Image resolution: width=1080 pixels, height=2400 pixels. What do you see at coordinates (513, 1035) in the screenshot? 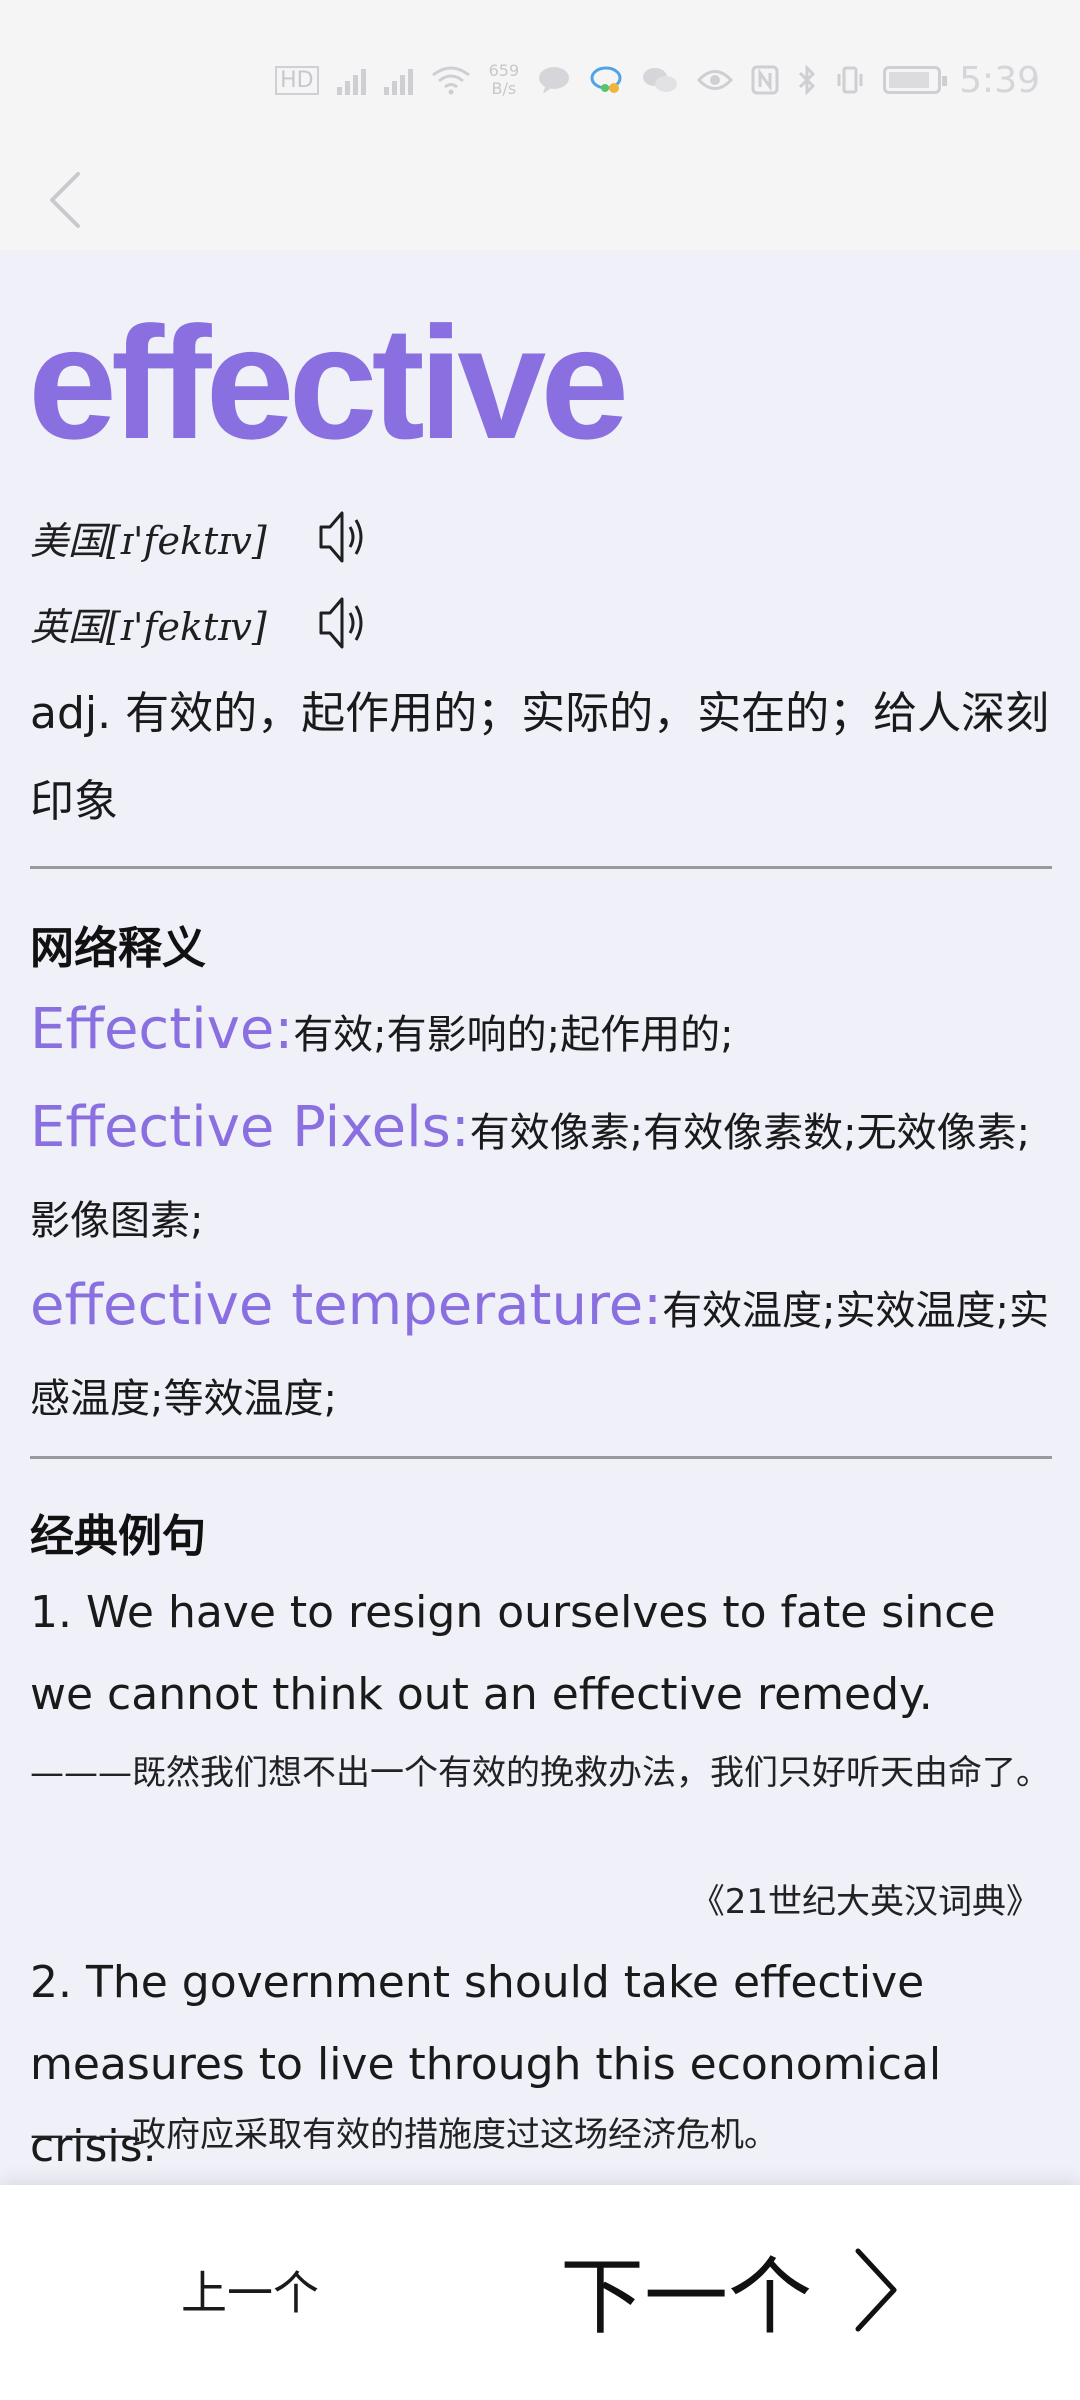
I see `web-def-meaning: 有效;有影响的;起作用的;` at bounding box center [513, 1035].